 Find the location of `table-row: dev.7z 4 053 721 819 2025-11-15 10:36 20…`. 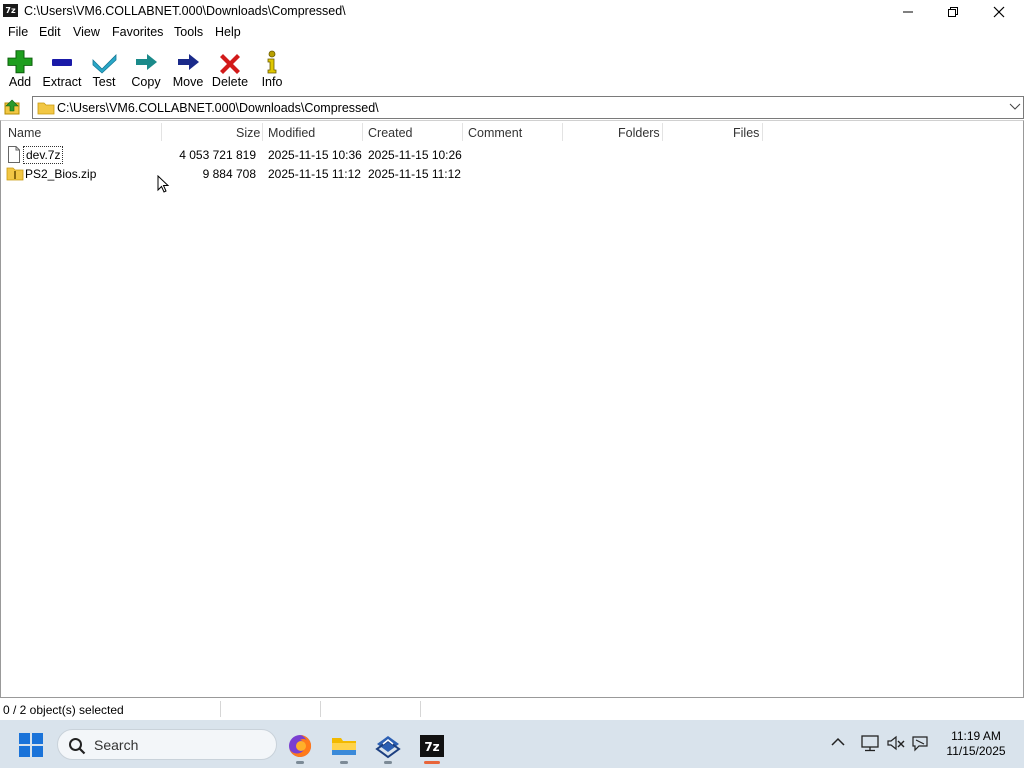

table-row: dev.7z 4 053 721 819 2025-11-15 10:36 20… is located at coordinates (512, 154).